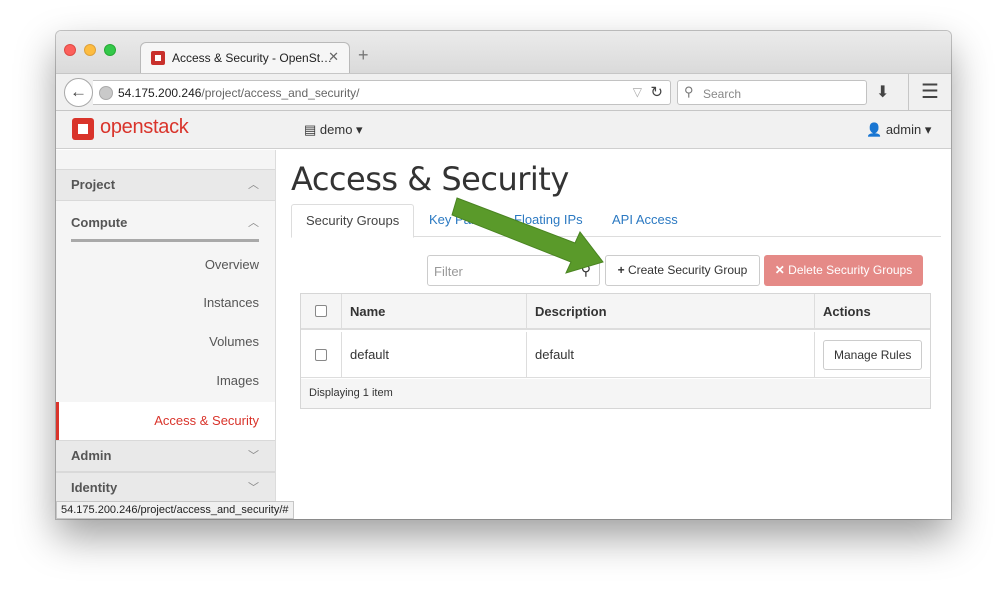  Describe the element at coordinates (70, 50) in the screenshot. I see `close-window-button` at that location.